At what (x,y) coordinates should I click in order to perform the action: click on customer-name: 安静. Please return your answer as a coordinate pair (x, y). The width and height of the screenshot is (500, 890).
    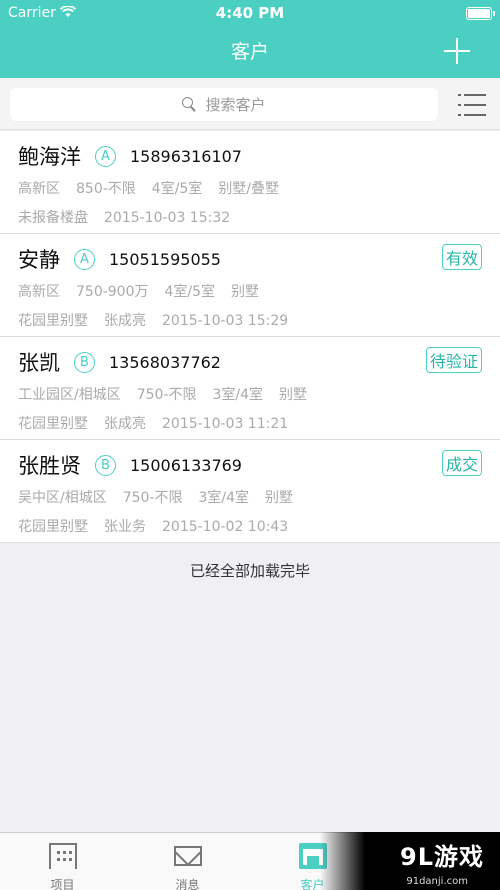
    Looking at the image, I should click on (39, 260).